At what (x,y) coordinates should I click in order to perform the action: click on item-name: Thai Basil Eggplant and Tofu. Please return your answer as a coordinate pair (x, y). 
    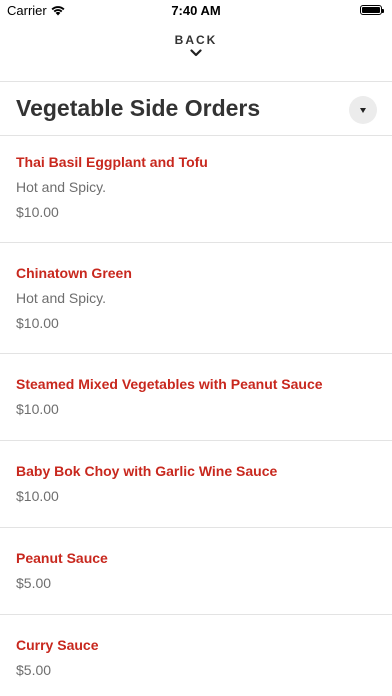
    Looking at the image, I should click on (112, 162).